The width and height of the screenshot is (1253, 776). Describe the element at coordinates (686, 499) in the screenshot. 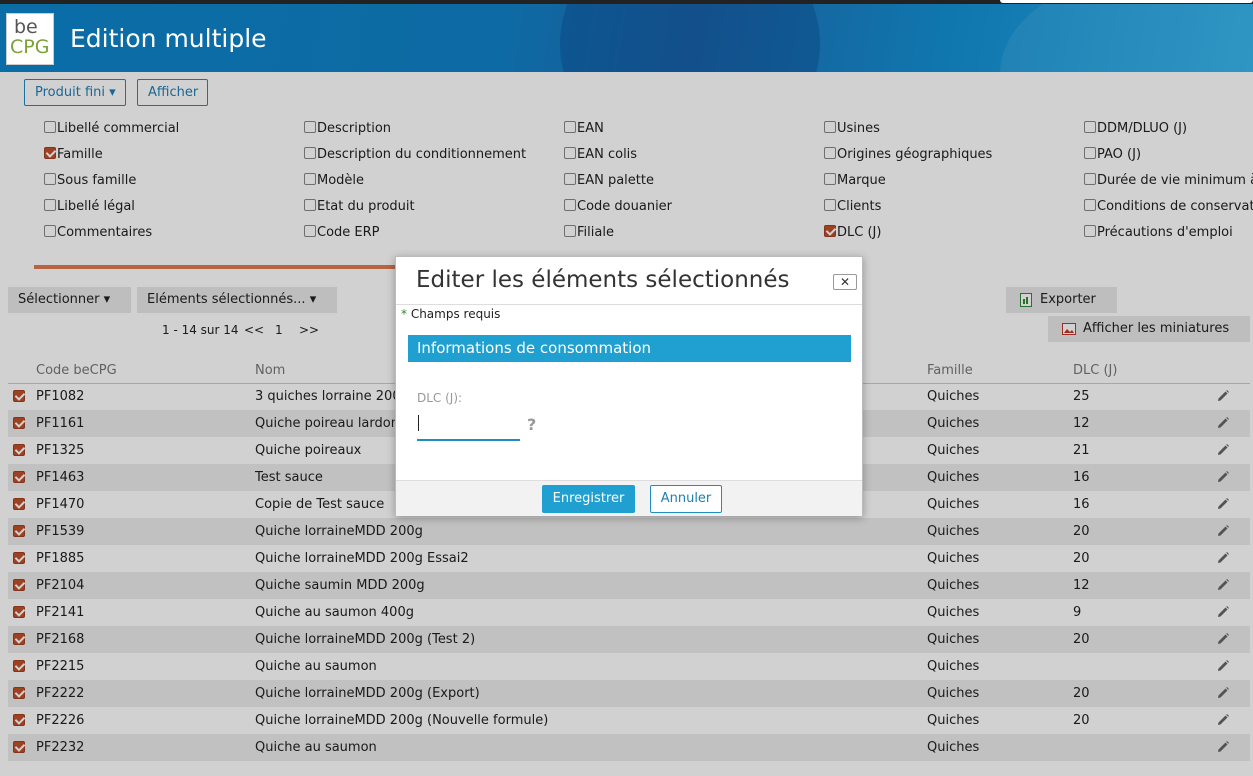

I see `cancel-button: Annuler` at that location.